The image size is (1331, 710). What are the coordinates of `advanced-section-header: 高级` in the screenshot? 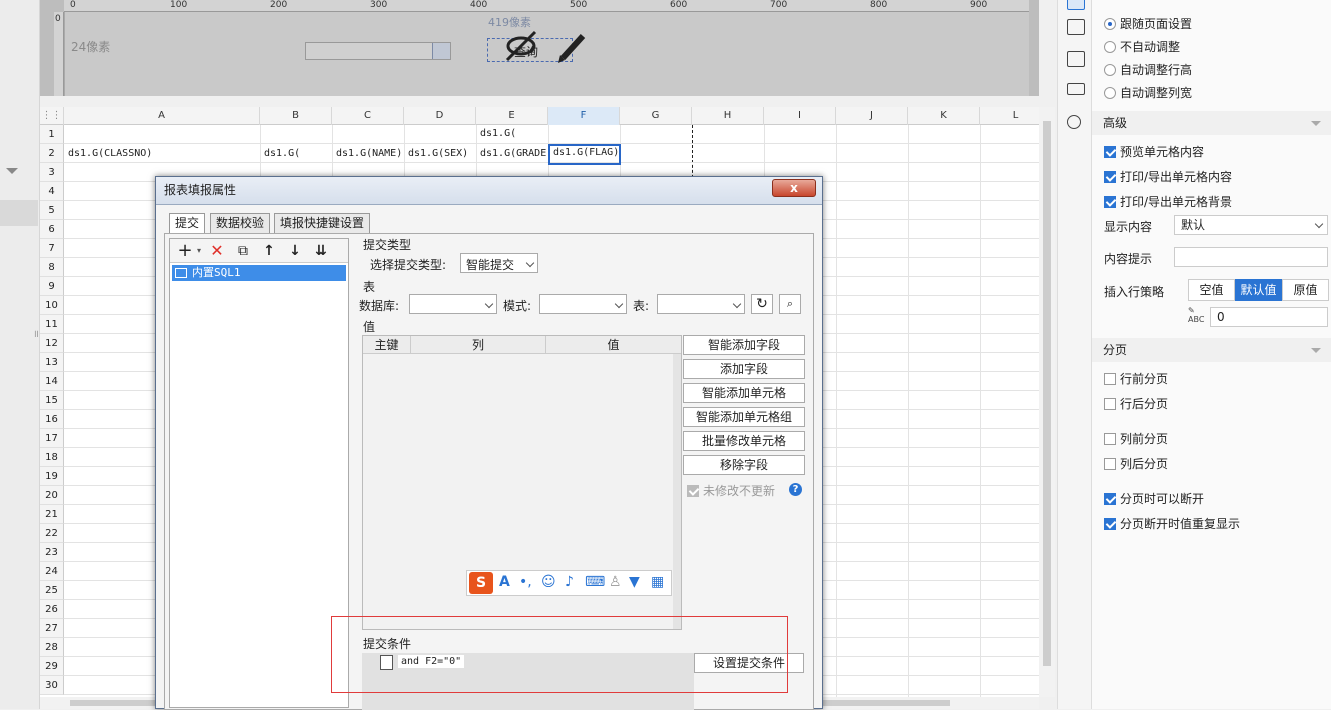 It's located at (1211, 123).